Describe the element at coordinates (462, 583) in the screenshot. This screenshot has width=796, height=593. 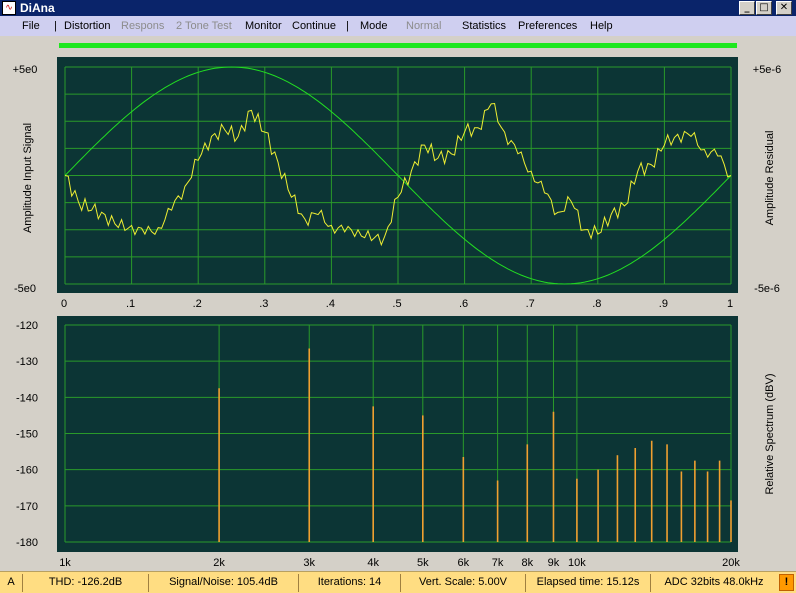
I see `status-vert-scale: Vert. Scale: 5.00V` at that location.